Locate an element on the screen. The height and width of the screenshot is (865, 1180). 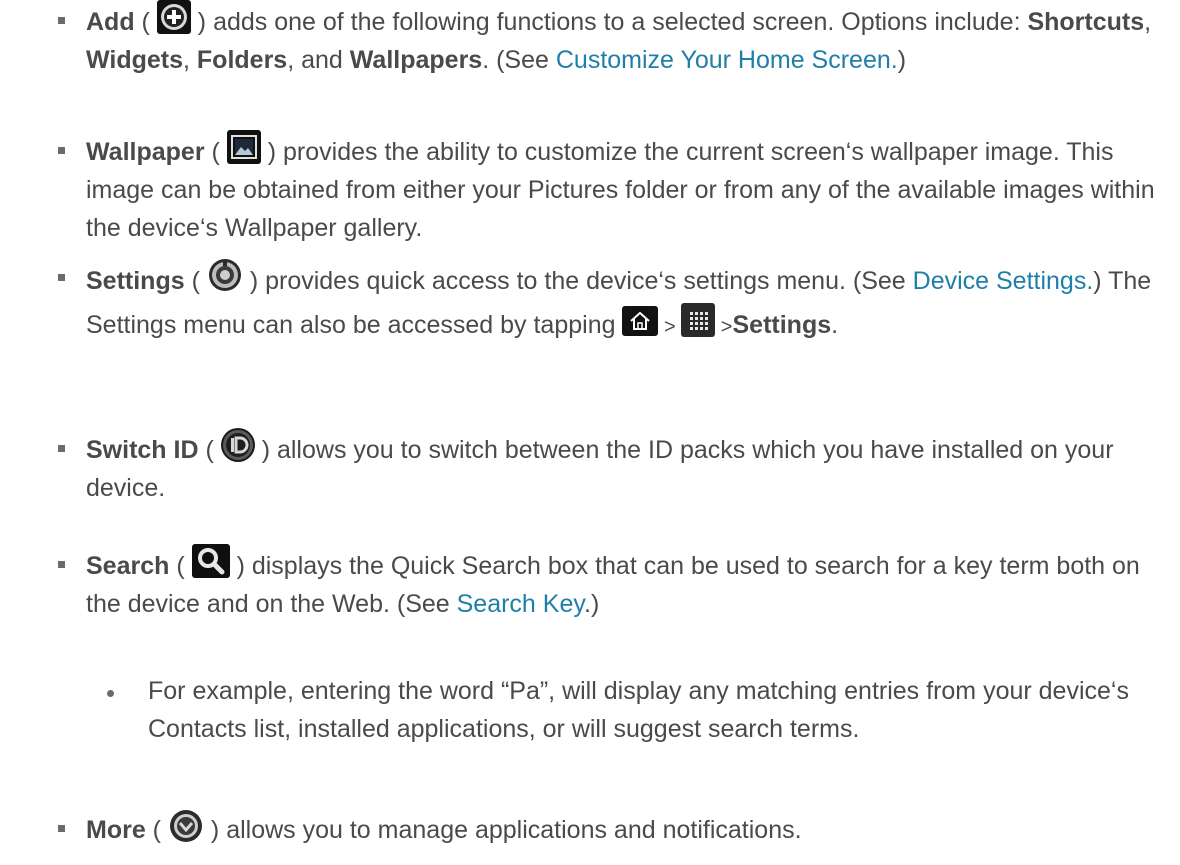
apps-grid-icon is located at coordinates (698, 320).